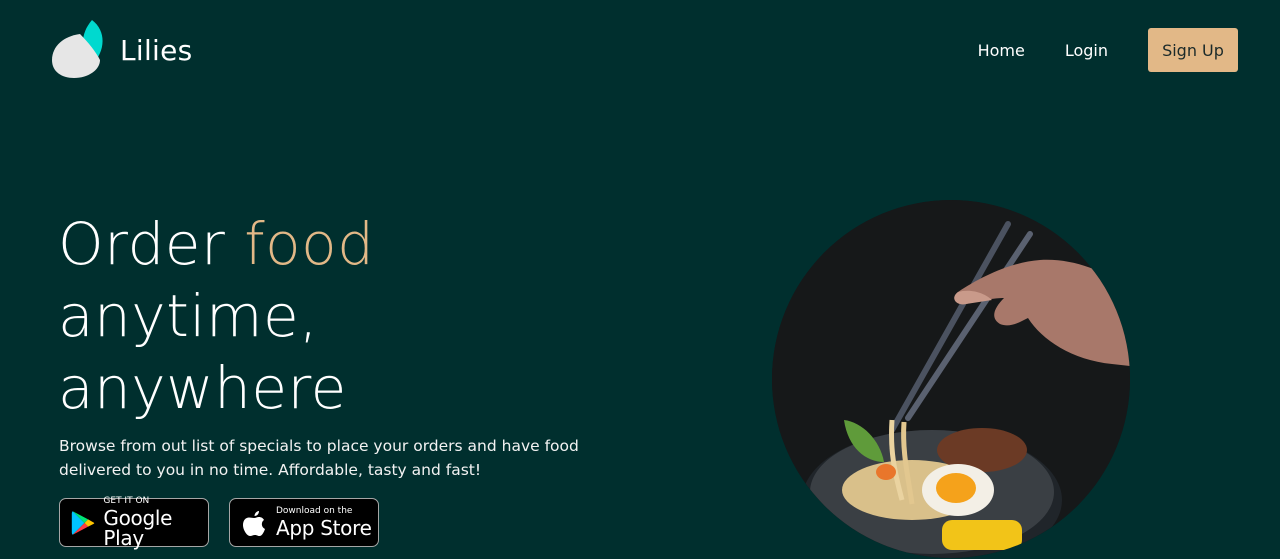 This screenshot has height=559, width=1280. Describe the element at coordinates (138, 528) in the screenshot. I see `google-play-big-label: Google Play` at that location.